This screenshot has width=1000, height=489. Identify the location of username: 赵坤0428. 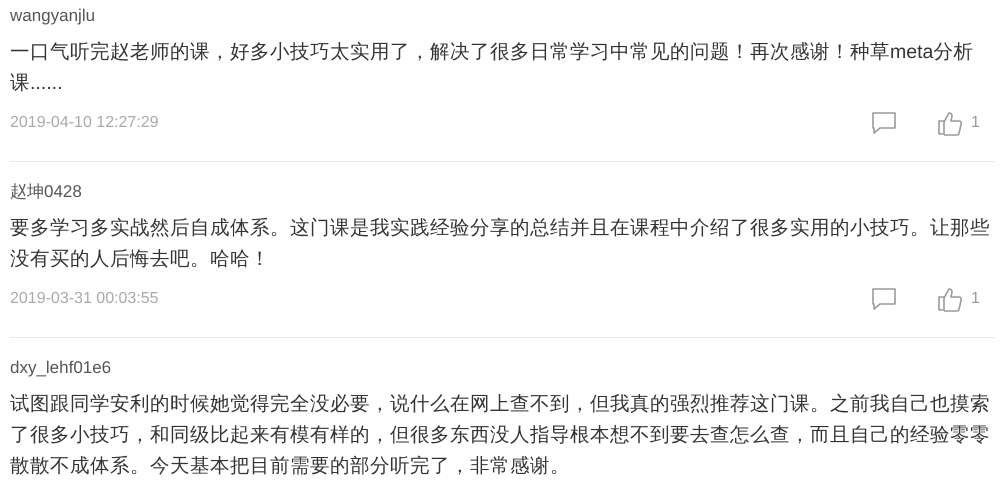
(46, 192).